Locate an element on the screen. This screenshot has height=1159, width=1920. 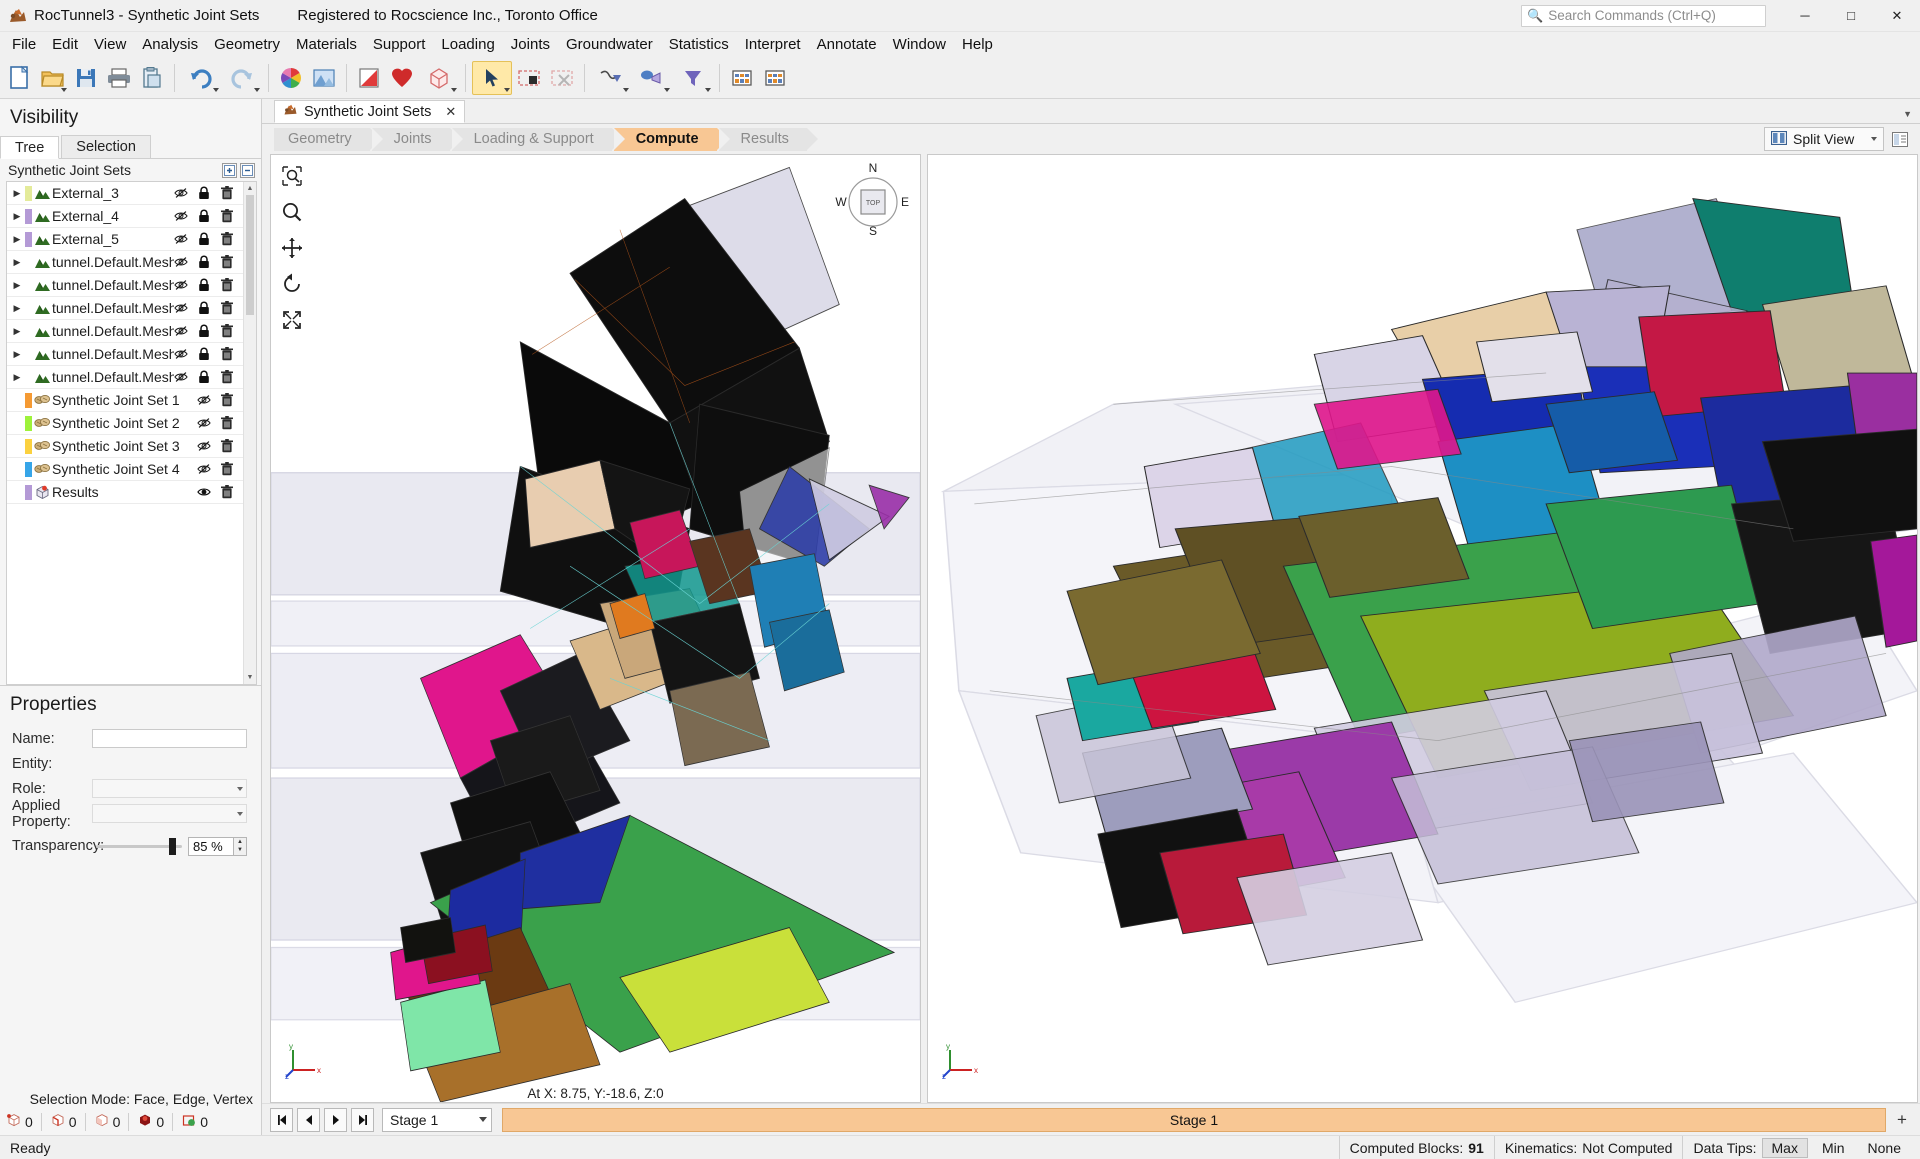
material-properties-icon is located at coordinates (369, 78).